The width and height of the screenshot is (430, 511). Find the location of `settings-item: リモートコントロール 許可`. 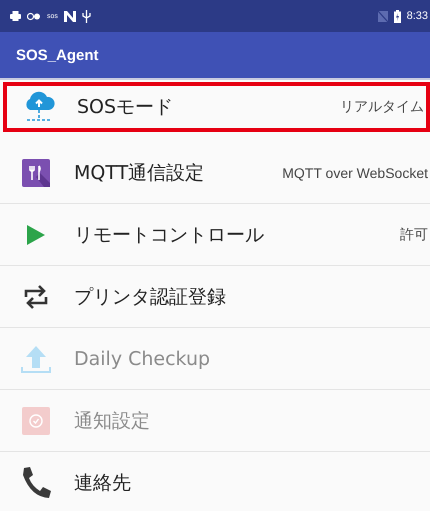

settings-item: リモートコントロール 許可 is located at coordinates (215, 235).